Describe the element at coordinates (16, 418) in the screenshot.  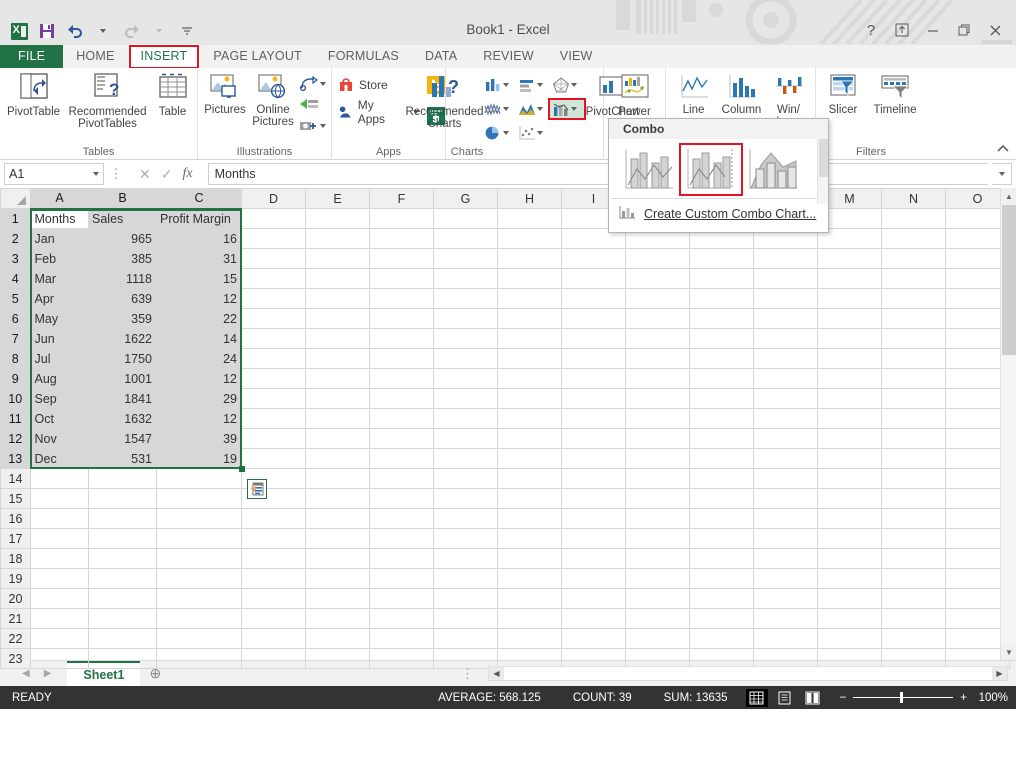
I see `row-header-11: 11` at that location.